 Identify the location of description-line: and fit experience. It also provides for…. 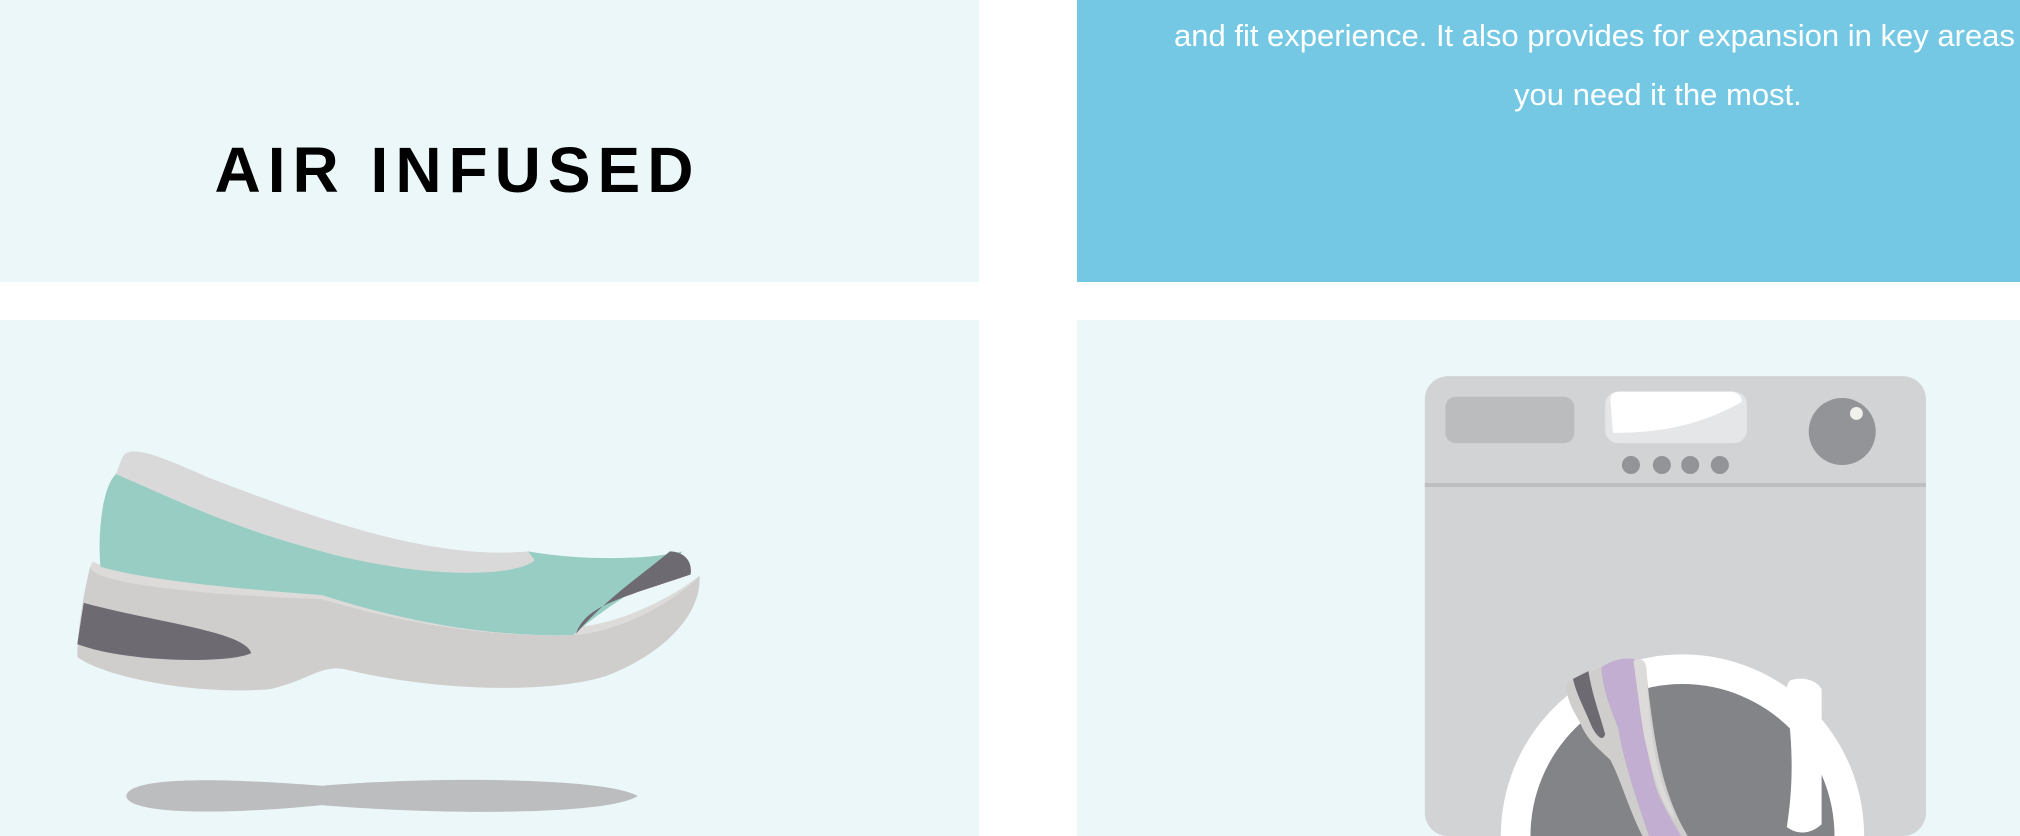
(1594, 35).